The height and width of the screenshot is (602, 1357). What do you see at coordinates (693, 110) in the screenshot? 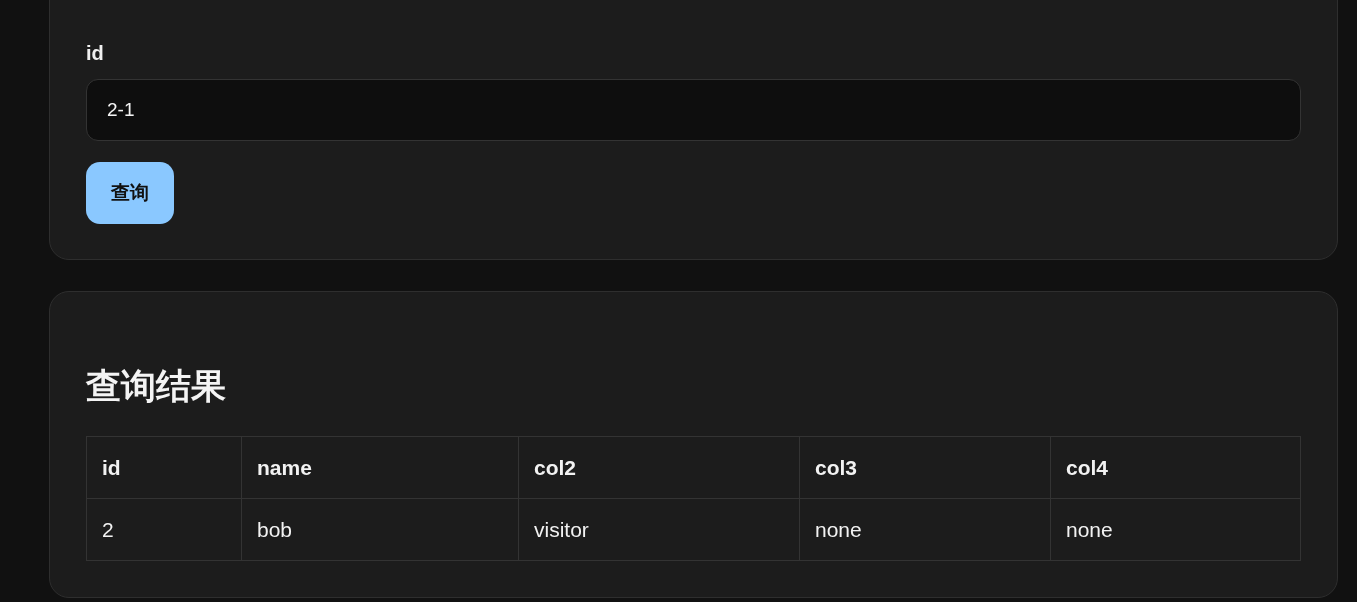
I see `input-field: 2-1` at bounding box center [693, 110].